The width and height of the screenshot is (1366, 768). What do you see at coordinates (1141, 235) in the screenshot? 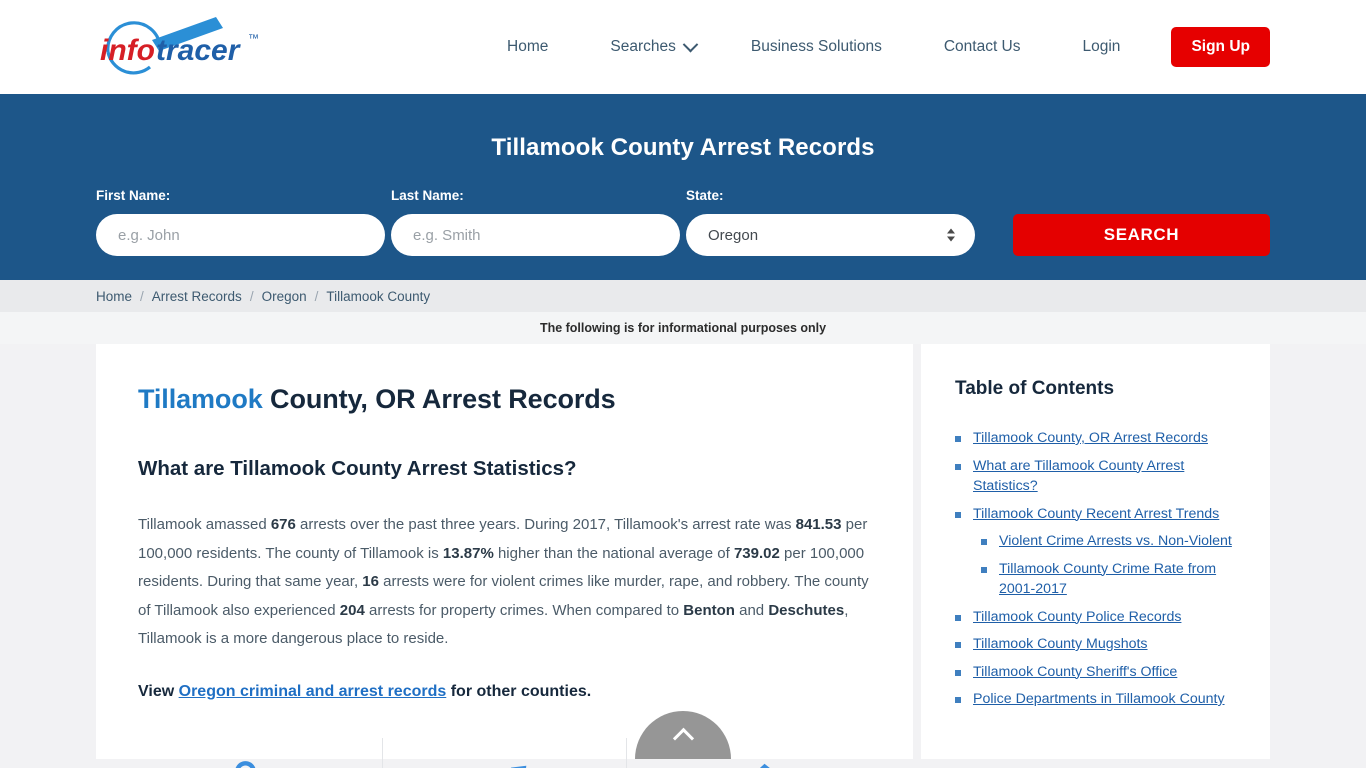
I see `search-button: SEARCH` at bounding box center [1141, 235].